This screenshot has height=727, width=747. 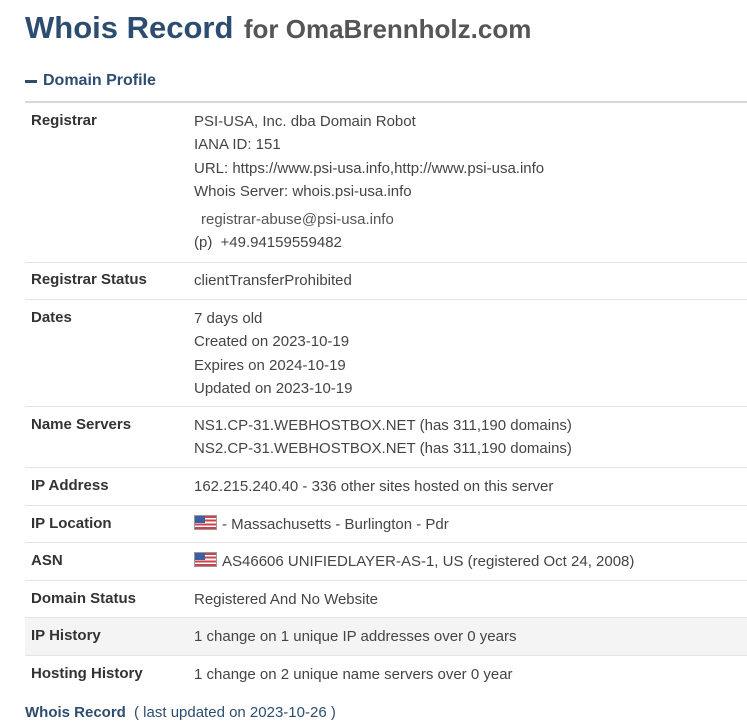 What do you see at coordinates (297, 220) in the screenshot?
I see `registrar-email: registrar-abuse@psi-usa.info` at bounding box center [297, 220].